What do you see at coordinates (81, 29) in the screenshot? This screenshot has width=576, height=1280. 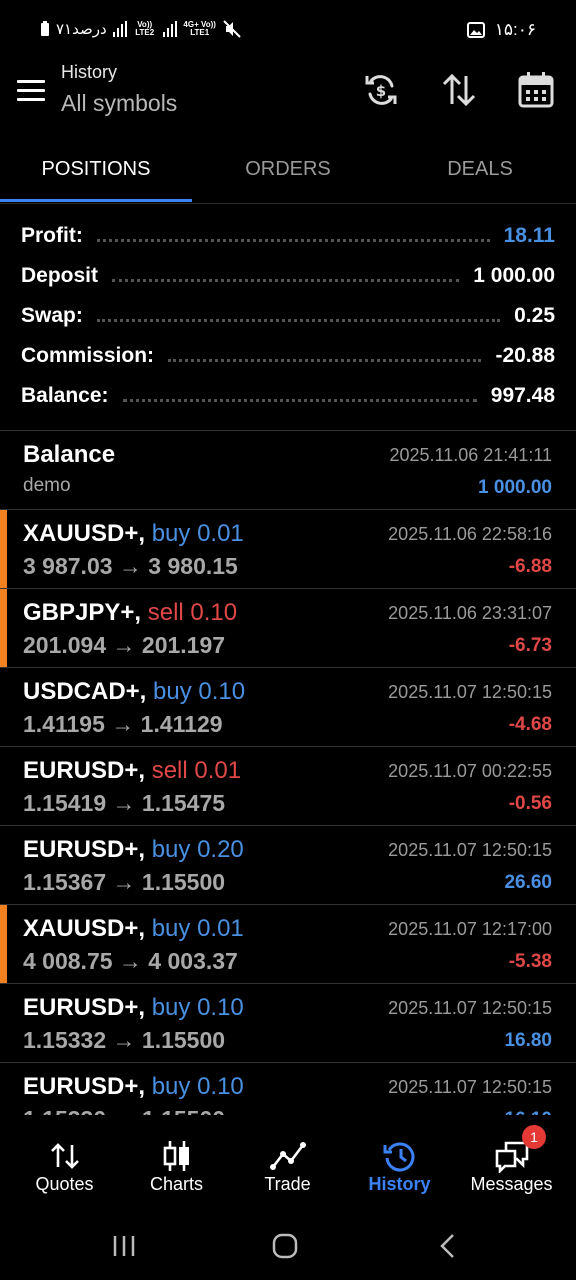 I see `battery-percent: ۷۱درصد` at bounding box center [81, 29].